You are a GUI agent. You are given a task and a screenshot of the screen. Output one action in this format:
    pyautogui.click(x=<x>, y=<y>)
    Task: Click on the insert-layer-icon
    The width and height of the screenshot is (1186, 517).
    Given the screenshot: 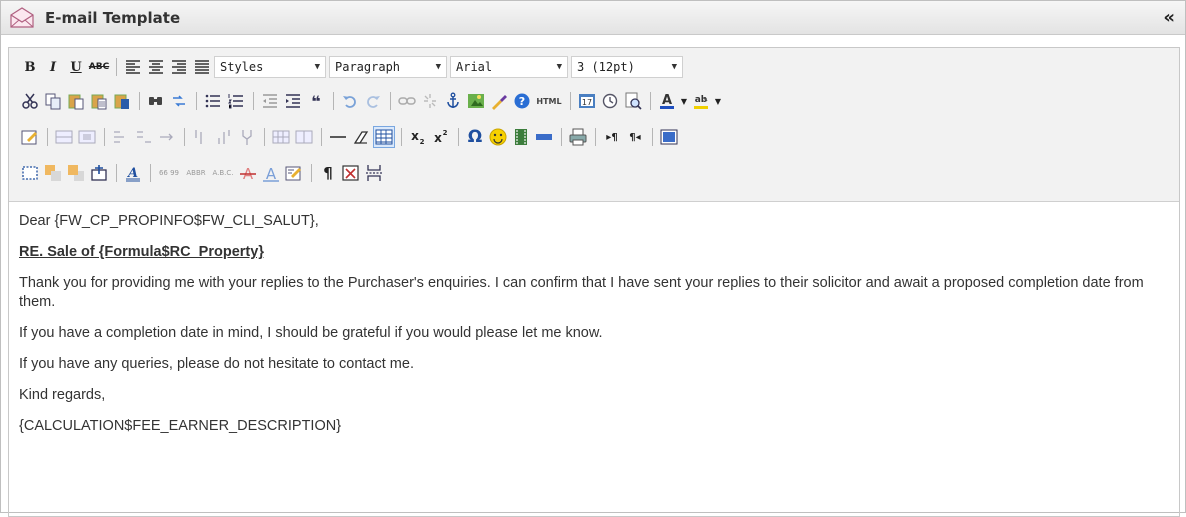 What is the action you would take?
    pyautogui.click(x=30, y=173)
    